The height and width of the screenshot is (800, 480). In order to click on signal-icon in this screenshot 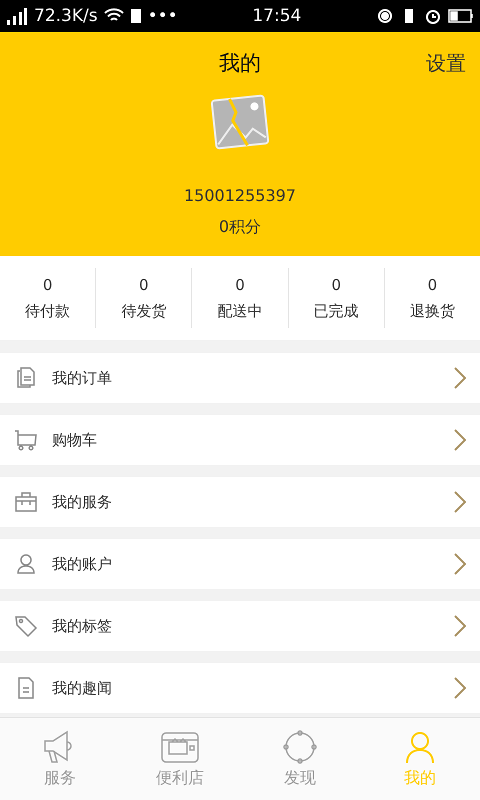, I will do `click(17, 16)`.